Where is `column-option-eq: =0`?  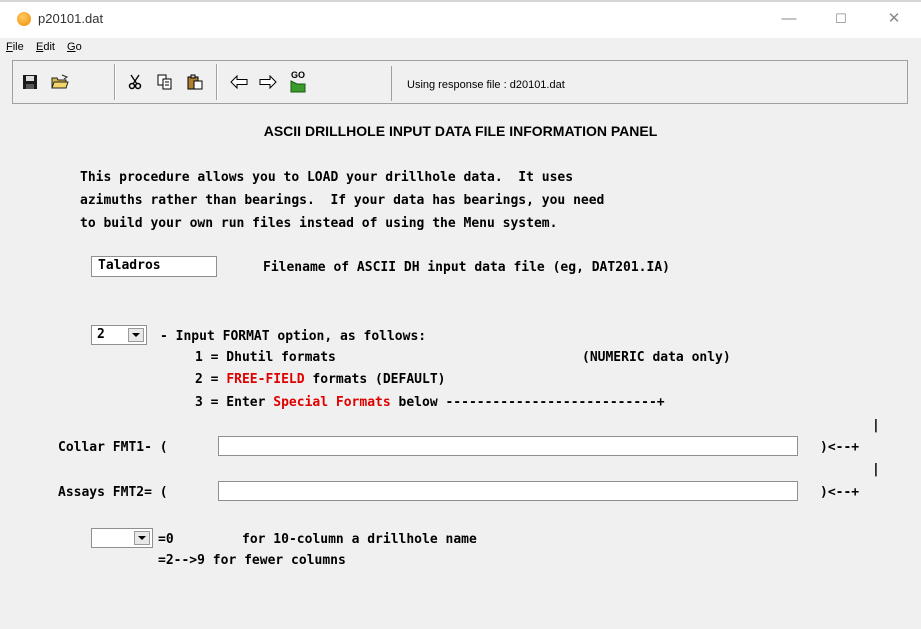
column-option-eq: =0 is located at coordinates (166, 539).